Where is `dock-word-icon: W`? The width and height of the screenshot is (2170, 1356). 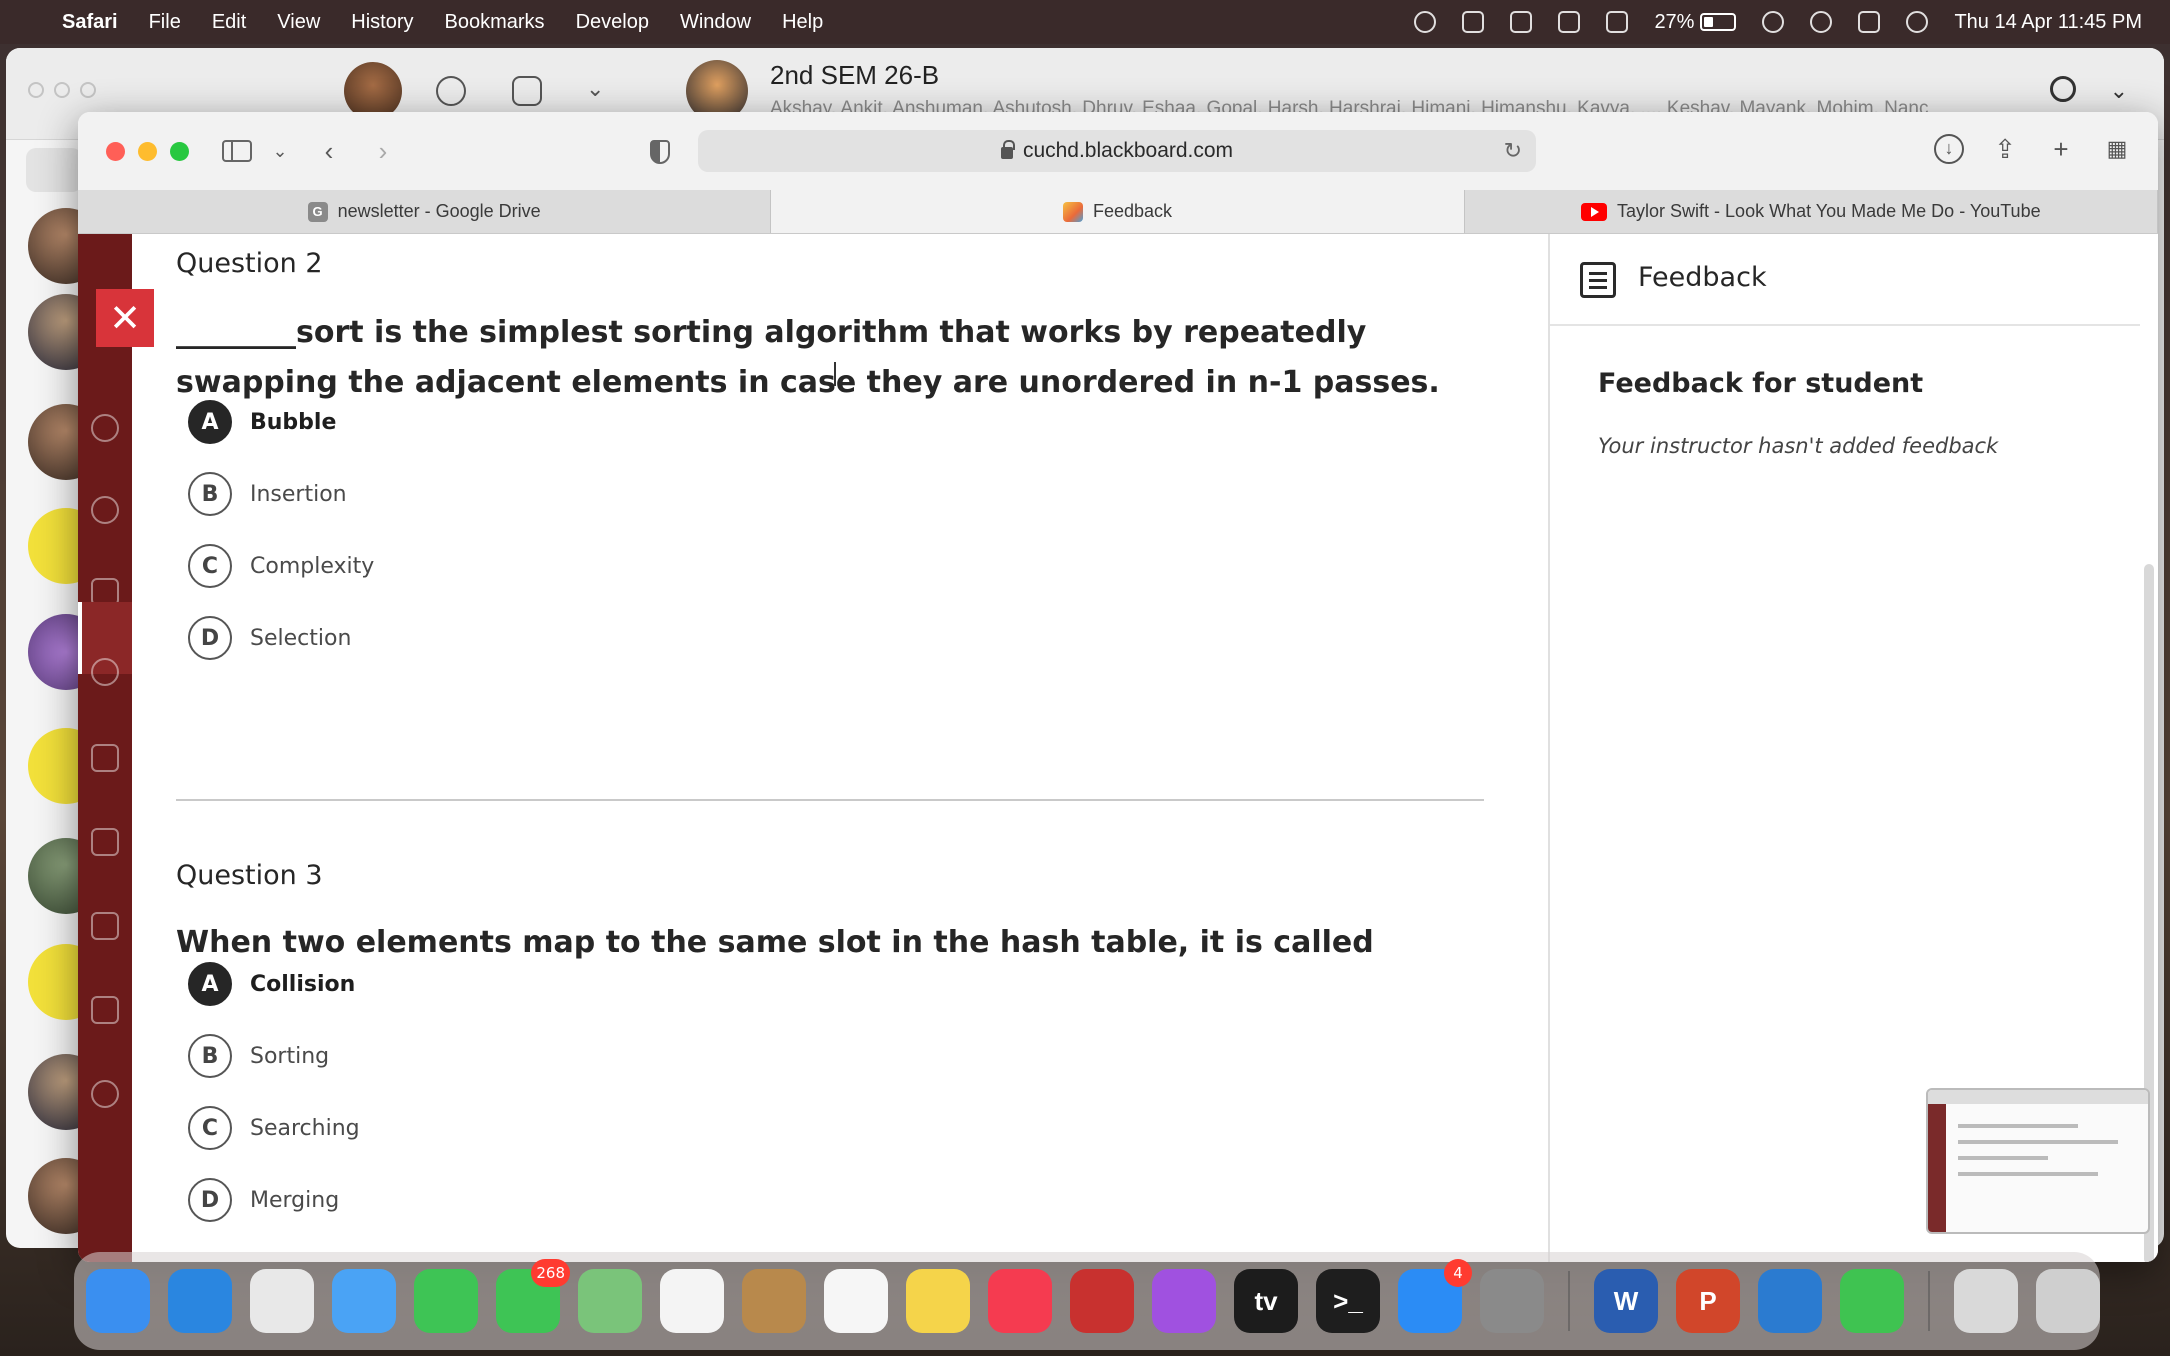 dock-word-icon: W is located at coordinates (1626, 1301).